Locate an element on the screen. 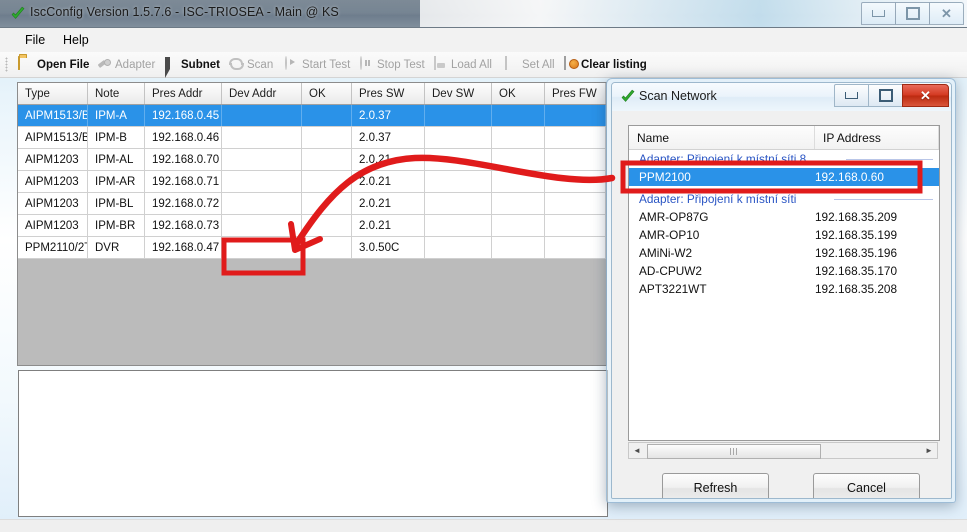 This screenshot has height=532, width=967. list-item: APT3221WT 192.168.35.208 is located at coordinates (784, 289).